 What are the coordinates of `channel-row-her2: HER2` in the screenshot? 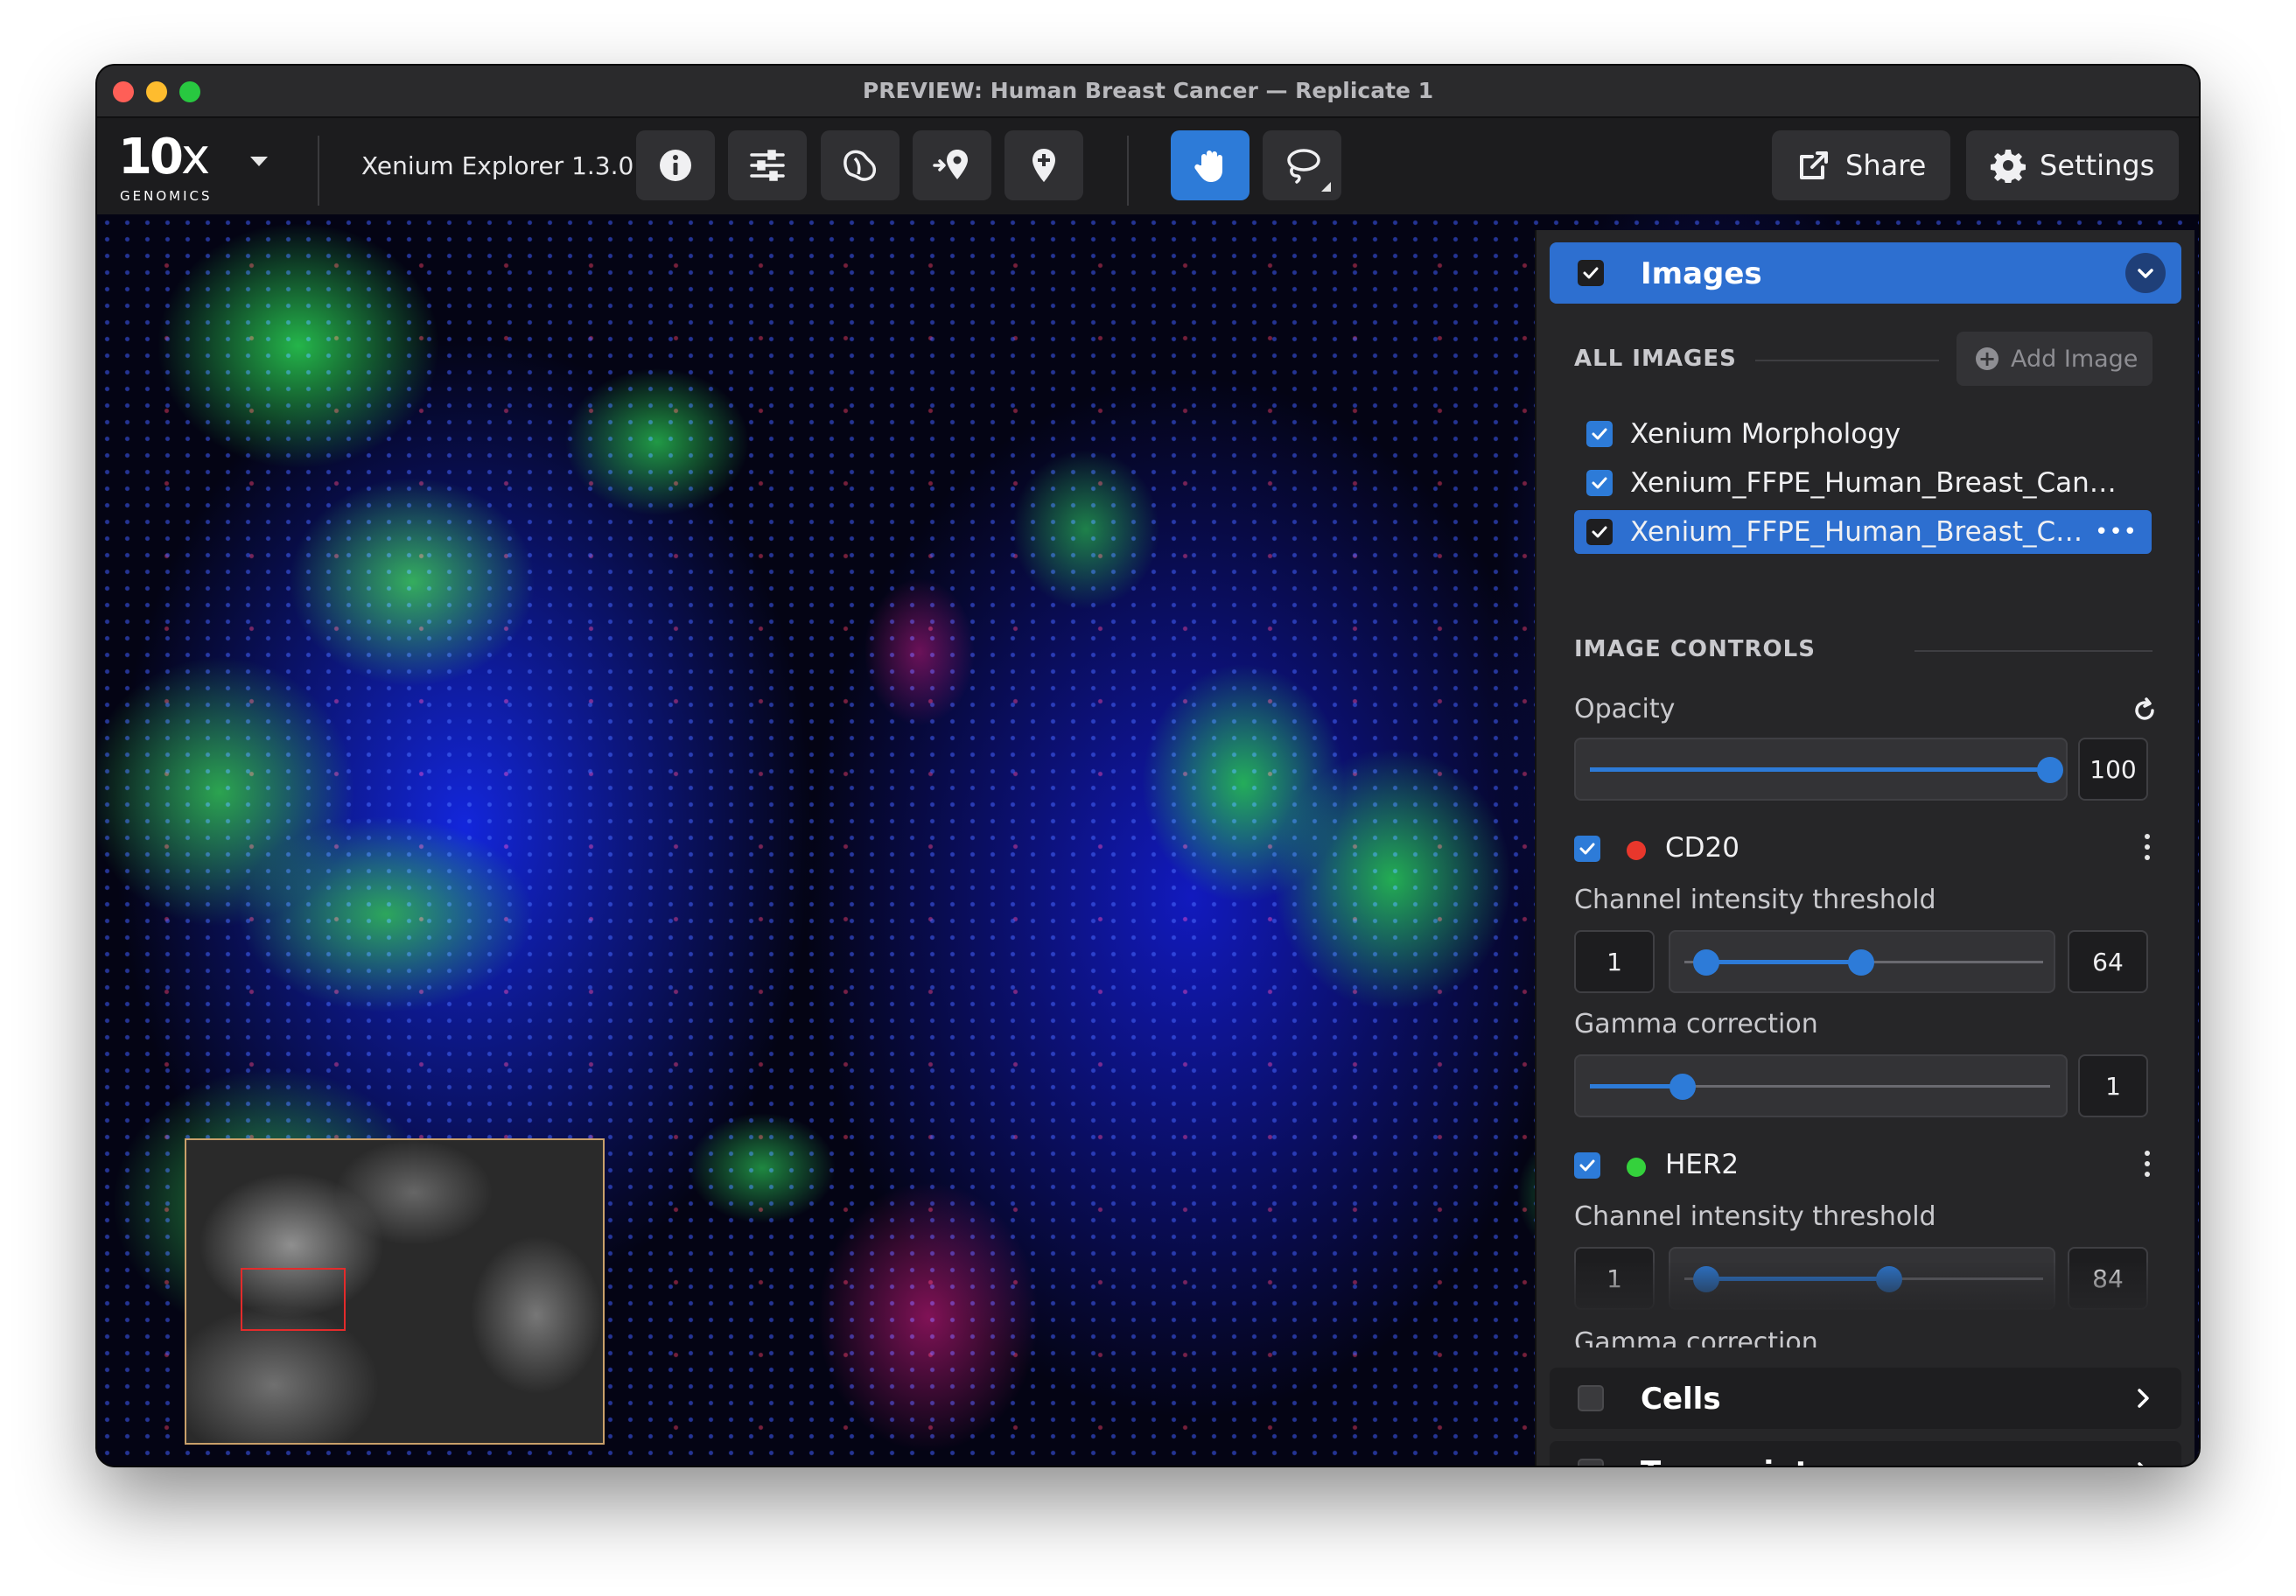 It's located at (1871, 1166).